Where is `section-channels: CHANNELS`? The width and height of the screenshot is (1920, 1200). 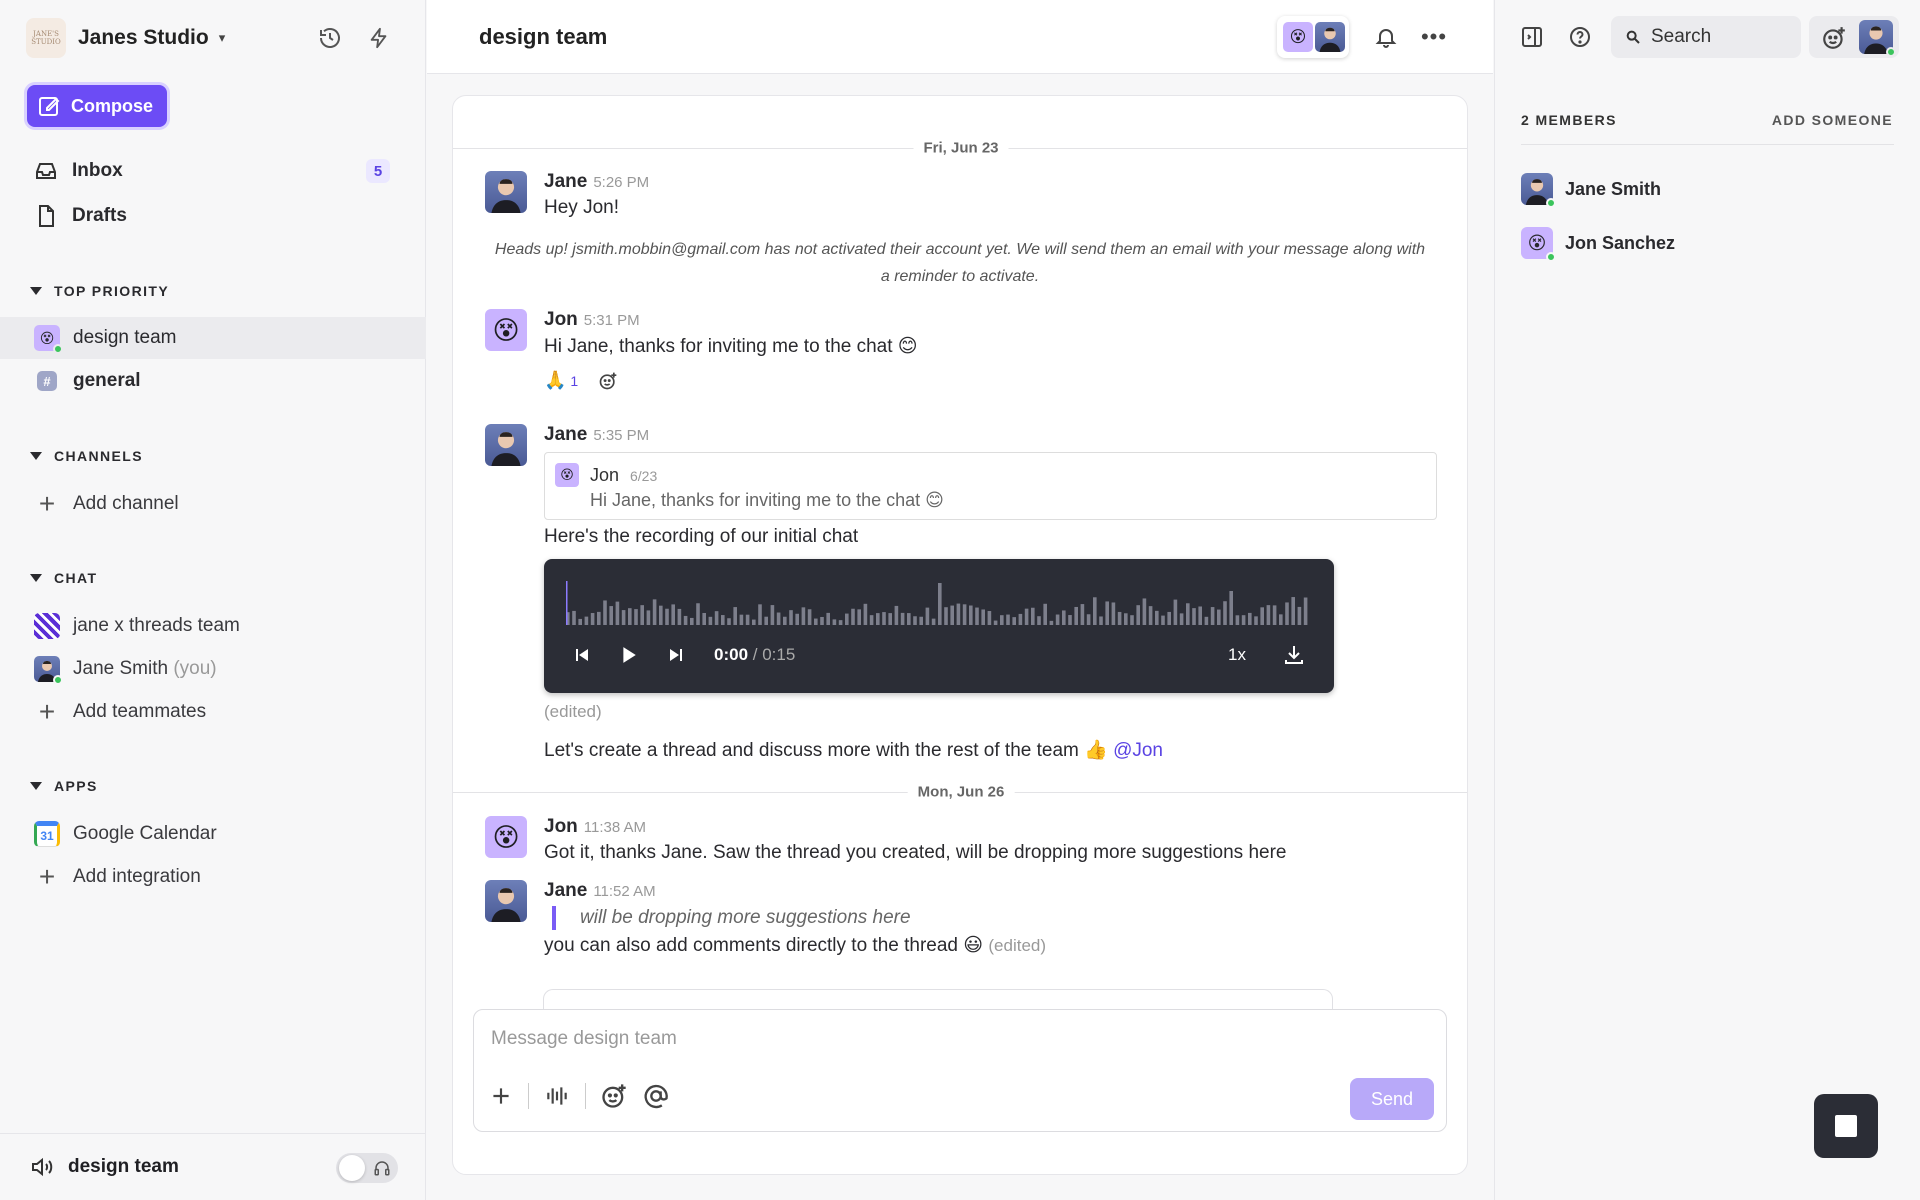
section-channels: CHANNELS is located at coordinates (86, 456).